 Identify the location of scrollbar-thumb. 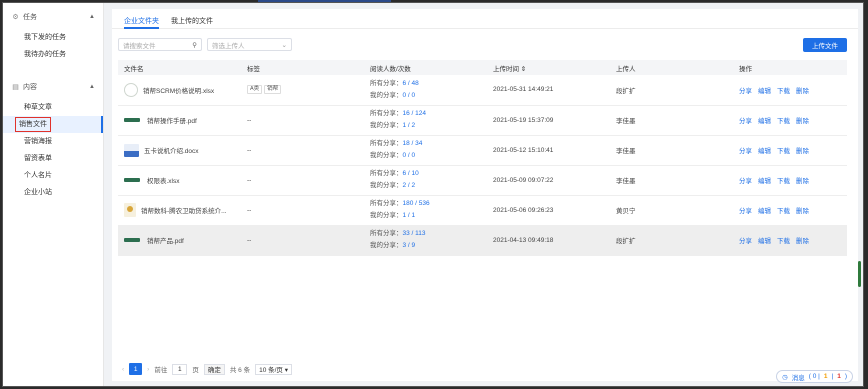
(859, 274).